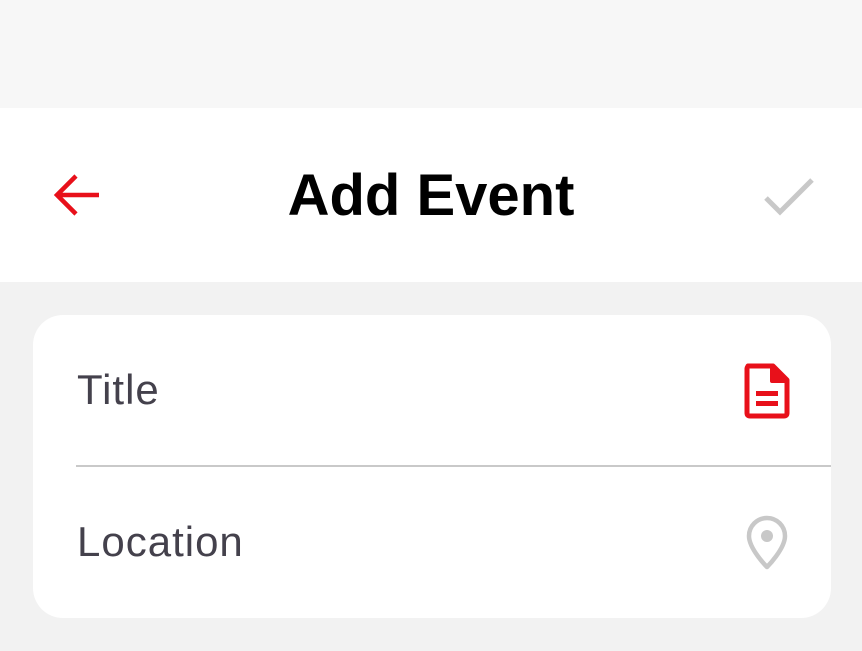 The height and width of the screenshot is (651, 862). I want to click on confirm-button, so click(789, 197).